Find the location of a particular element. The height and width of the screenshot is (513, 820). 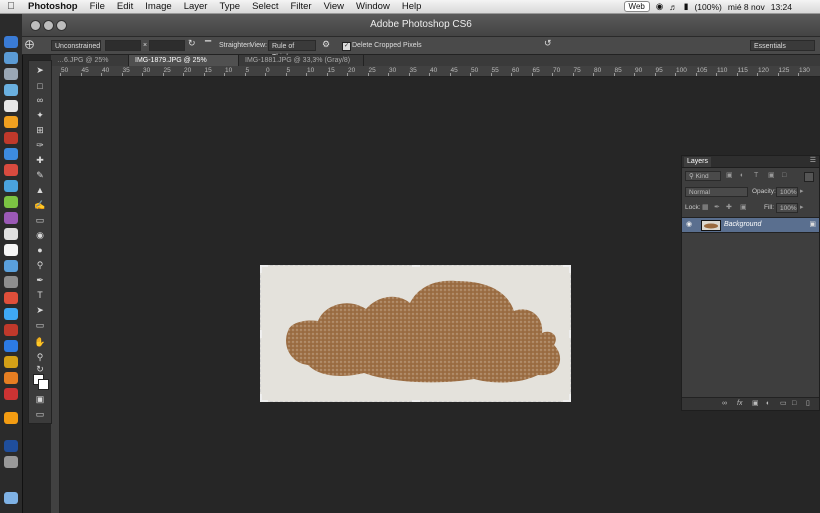

reset-icon: ↺ is located at coordinates (548, 43).